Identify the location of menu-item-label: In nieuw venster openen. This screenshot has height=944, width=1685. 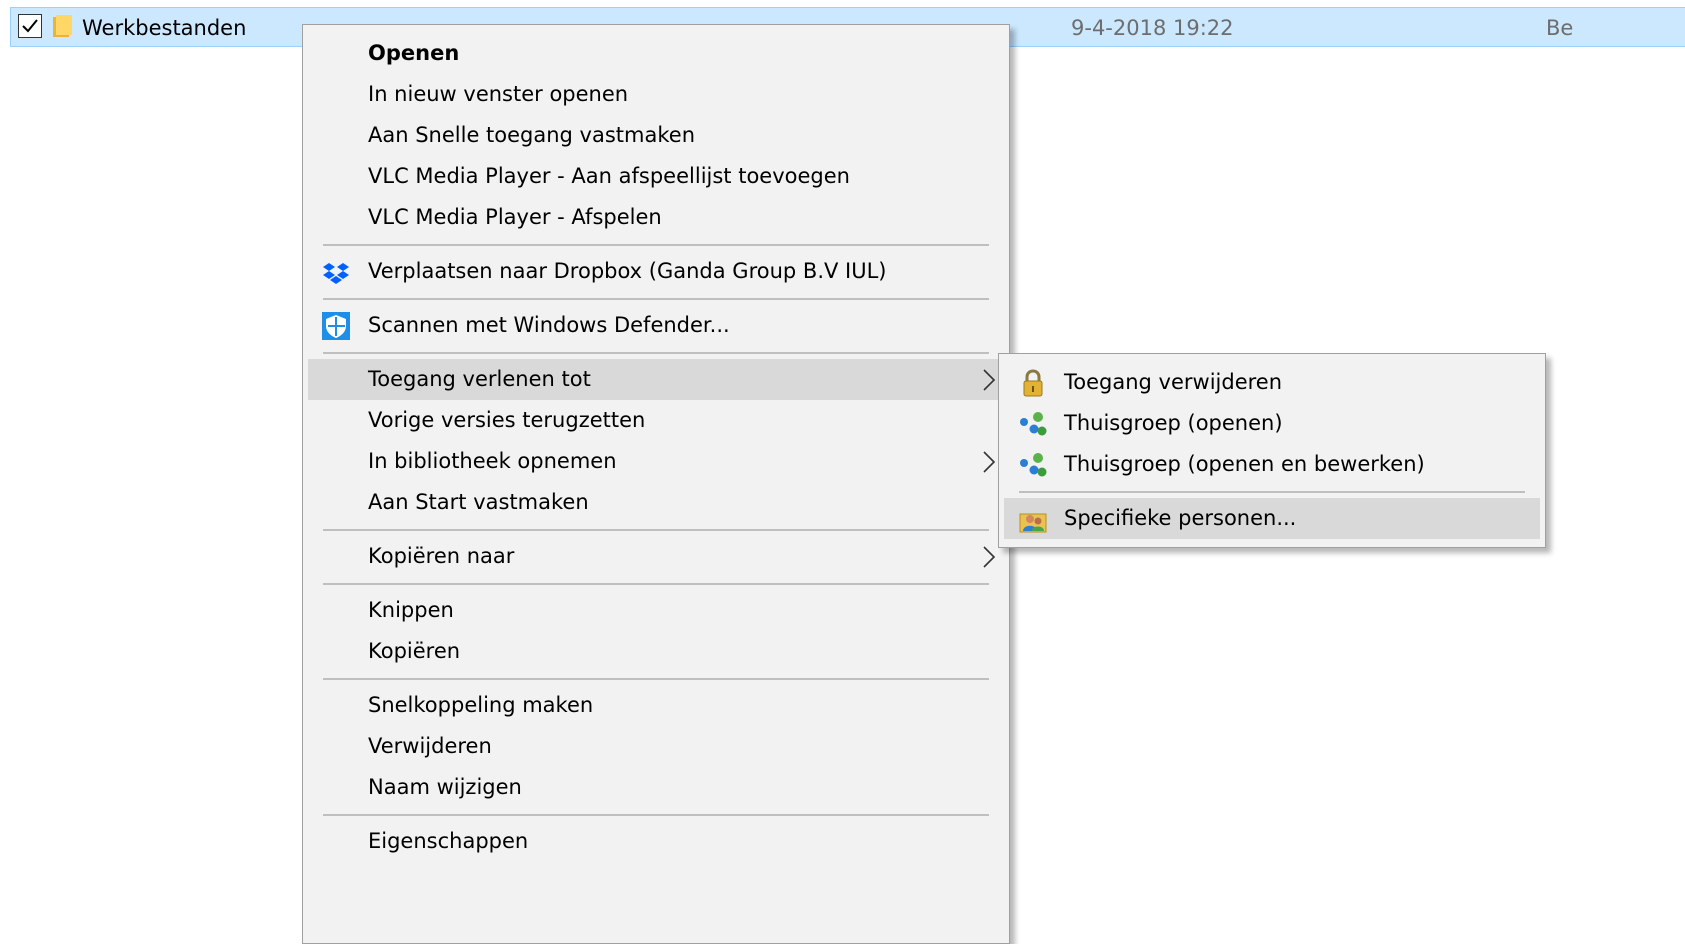
(498, 94).